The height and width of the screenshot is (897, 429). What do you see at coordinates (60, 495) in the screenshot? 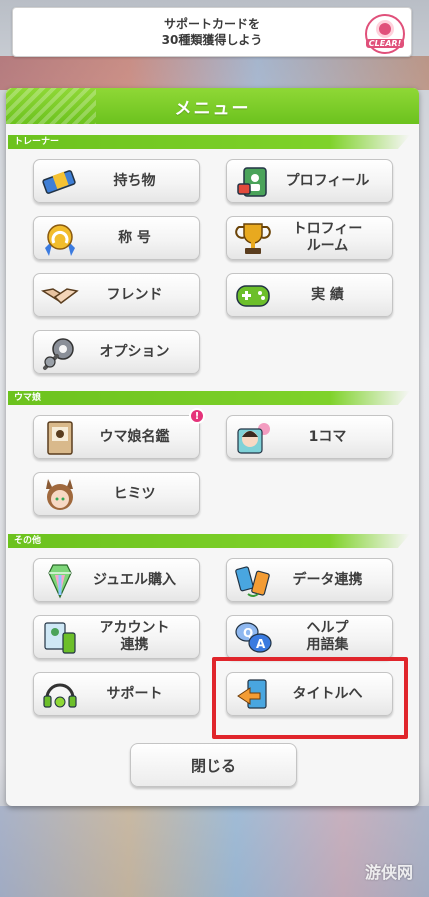
I see `uma-character-icon` at bounding box center [60, 495].